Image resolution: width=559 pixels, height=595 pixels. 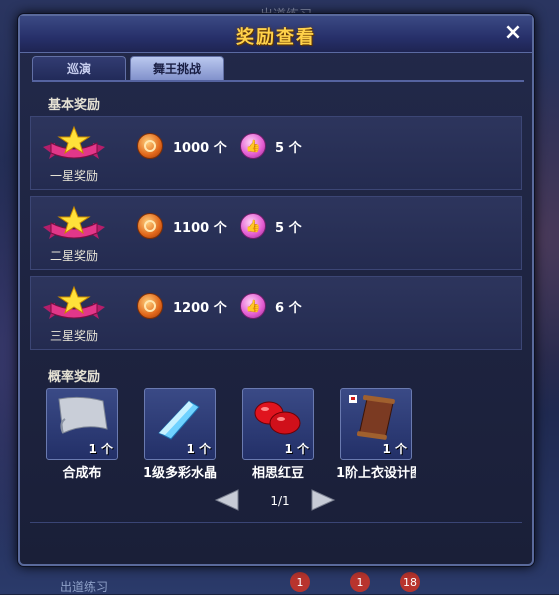 I want to click on notification-badge: 18, so click(x=410, y=582).